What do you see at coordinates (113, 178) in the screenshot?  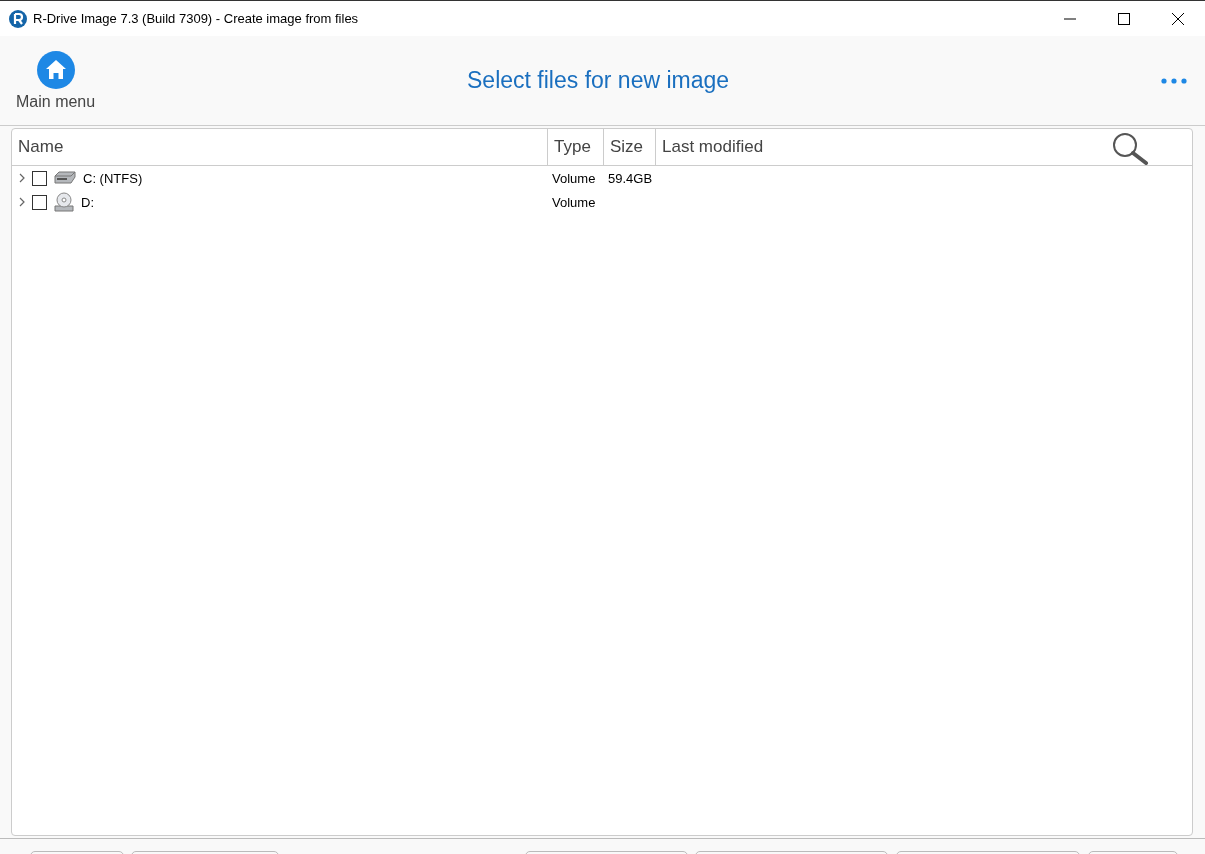 I see `drive-name: C: (NTFS)` at bounding box center [113, 178].